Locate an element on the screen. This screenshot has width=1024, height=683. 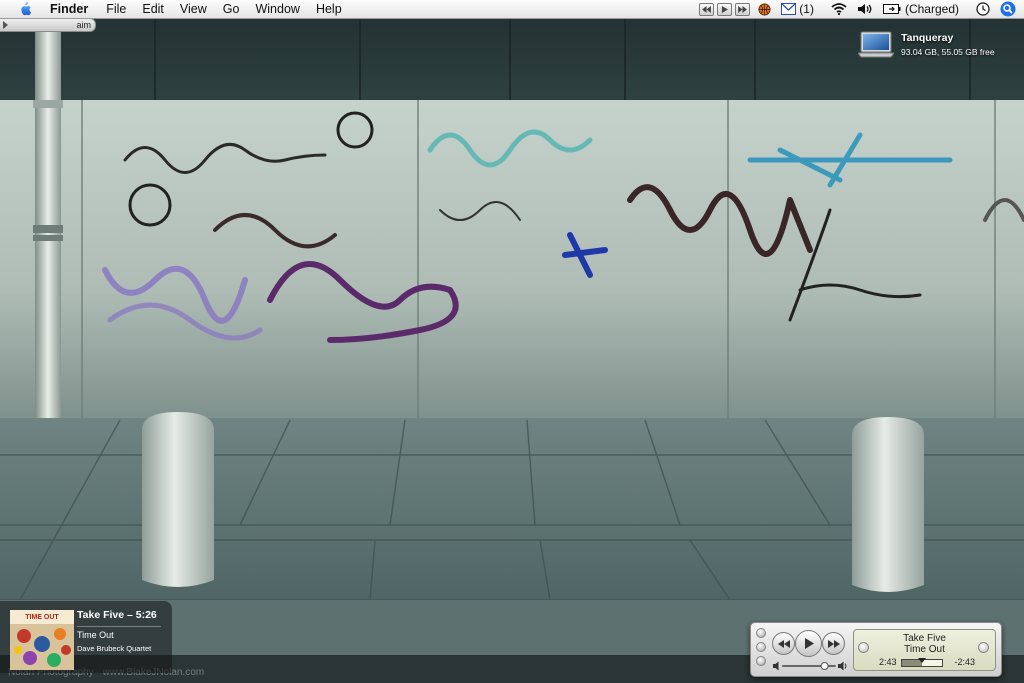
aim-label: aim is located at coordinates (83, 25).